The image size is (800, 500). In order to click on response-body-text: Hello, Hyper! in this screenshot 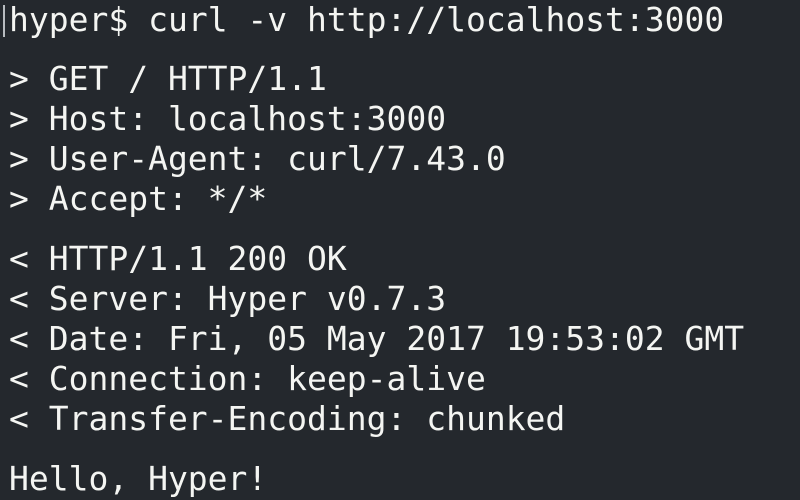, I will do `click(138, 478)`.